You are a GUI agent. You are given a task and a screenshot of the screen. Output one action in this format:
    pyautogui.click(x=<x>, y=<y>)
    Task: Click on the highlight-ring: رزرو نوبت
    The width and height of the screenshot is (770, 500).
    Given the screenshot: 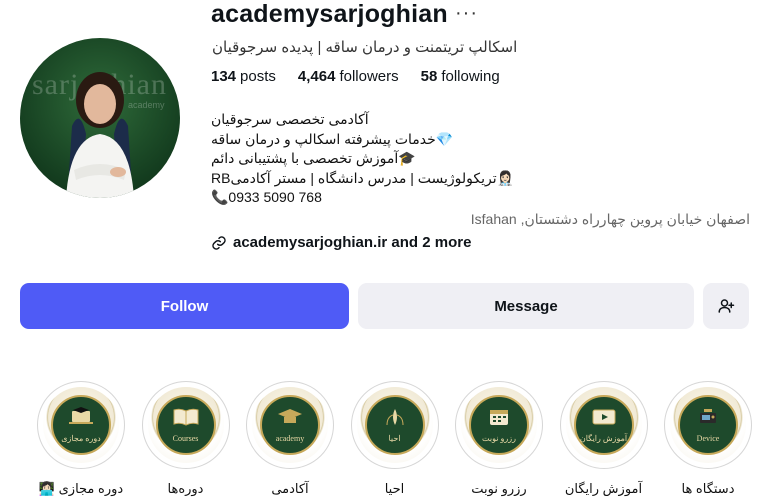 What is the action you would take?
    pyautogui.click(x=499, y=425)
    